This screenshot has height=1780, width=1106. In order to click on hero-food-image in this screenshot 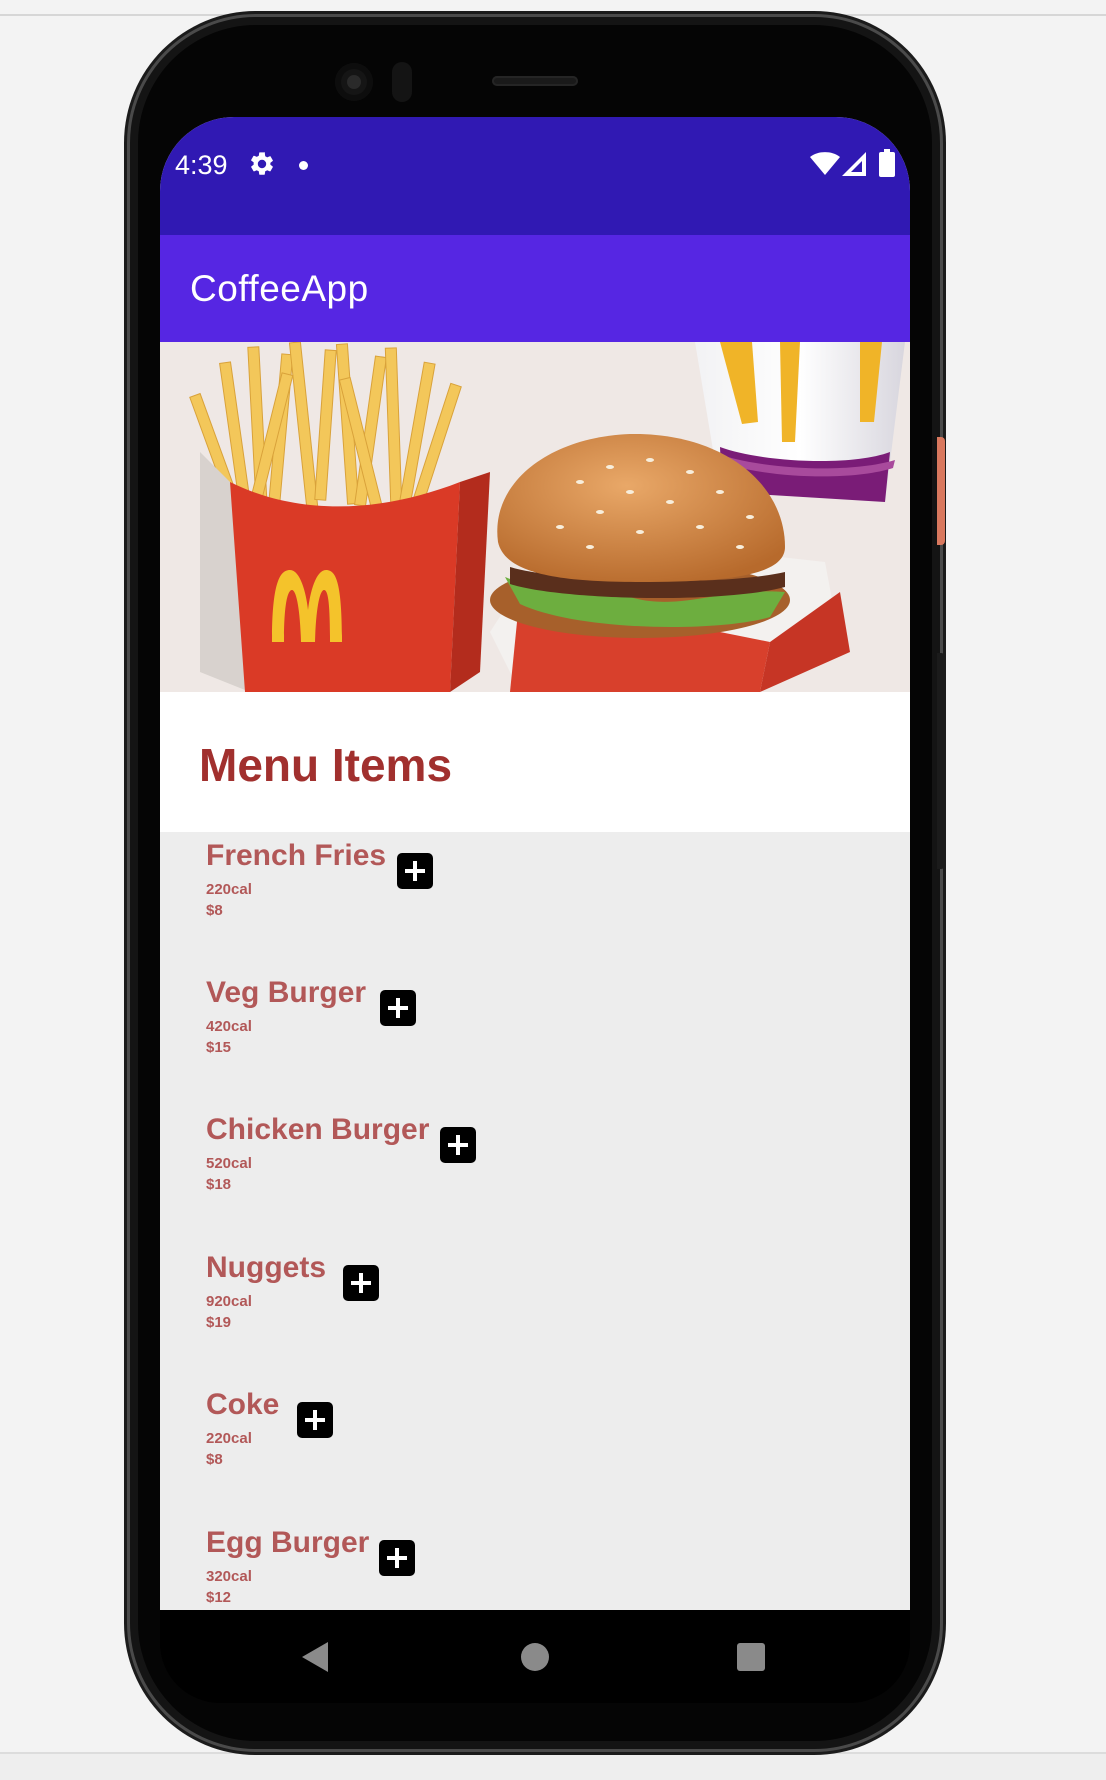, I will do `click(535, 517)`.